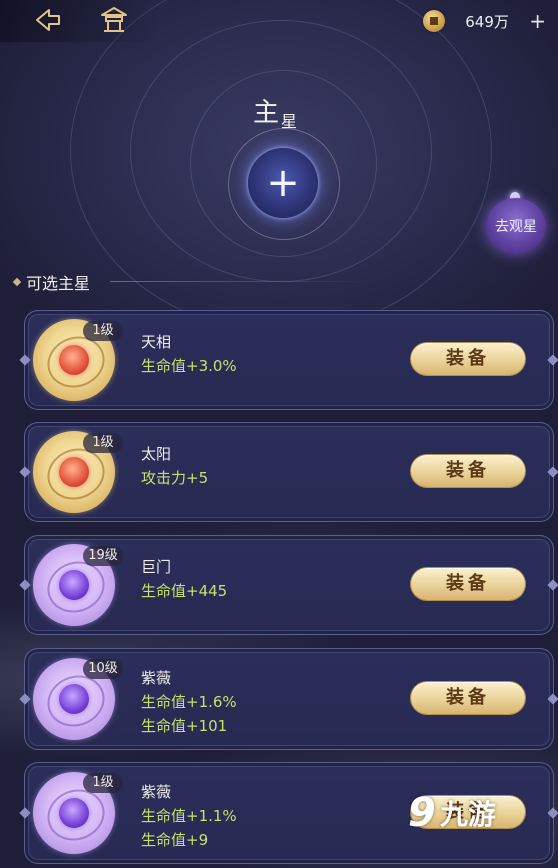 This screenshot has width=558, height=868. I want to click on back-button, so click(48, 20).